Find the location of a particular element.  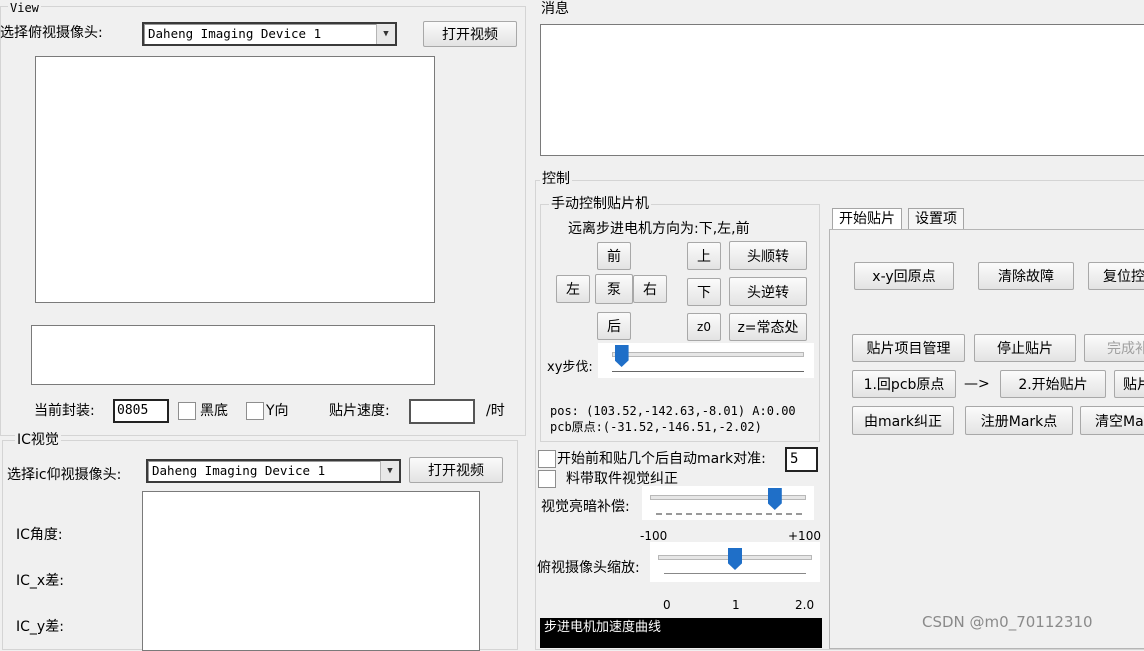

control-group-title: 控制 is located at coordinates (556, 179).